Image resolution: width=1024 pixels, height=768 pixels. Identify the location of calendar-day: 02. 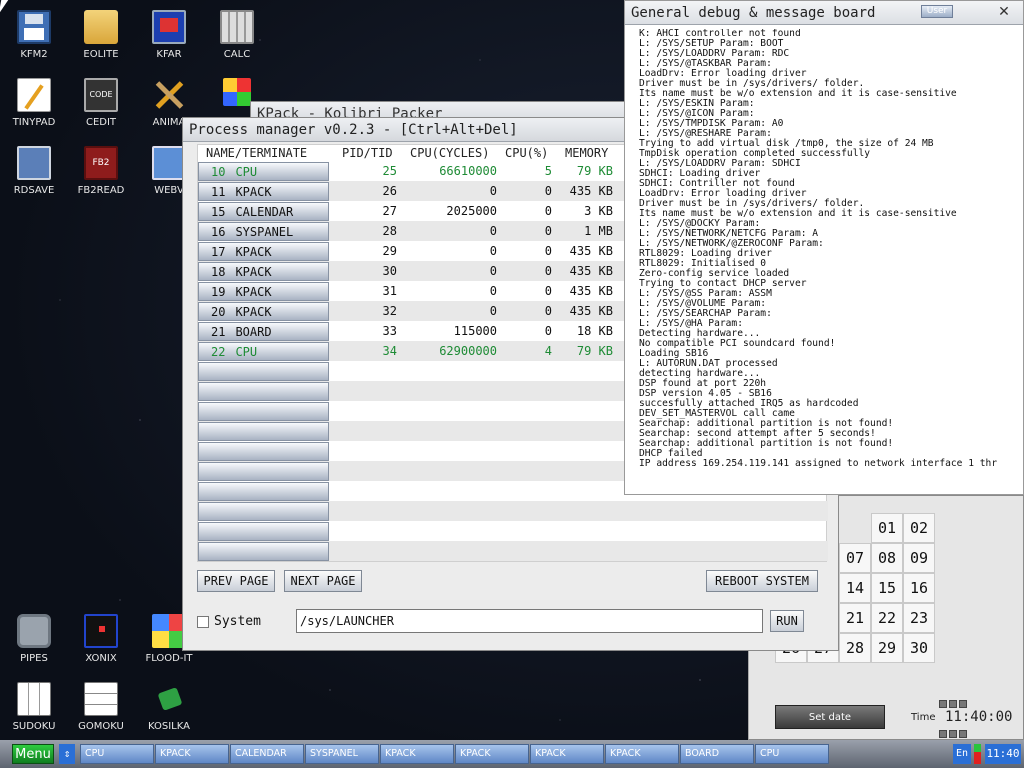
(919, 528).